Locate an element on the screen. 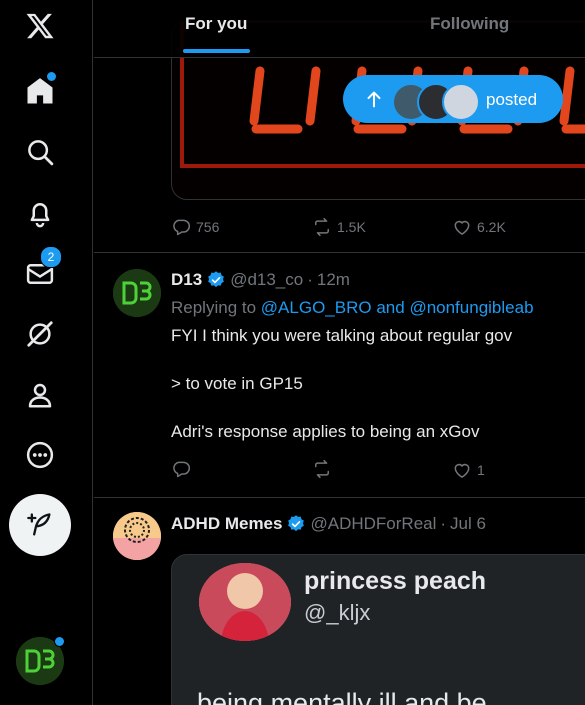 This screenshot has width=585, height=705. tweet1-text-line-2: > to vote in GP15 is located at coordinates (237, 383).